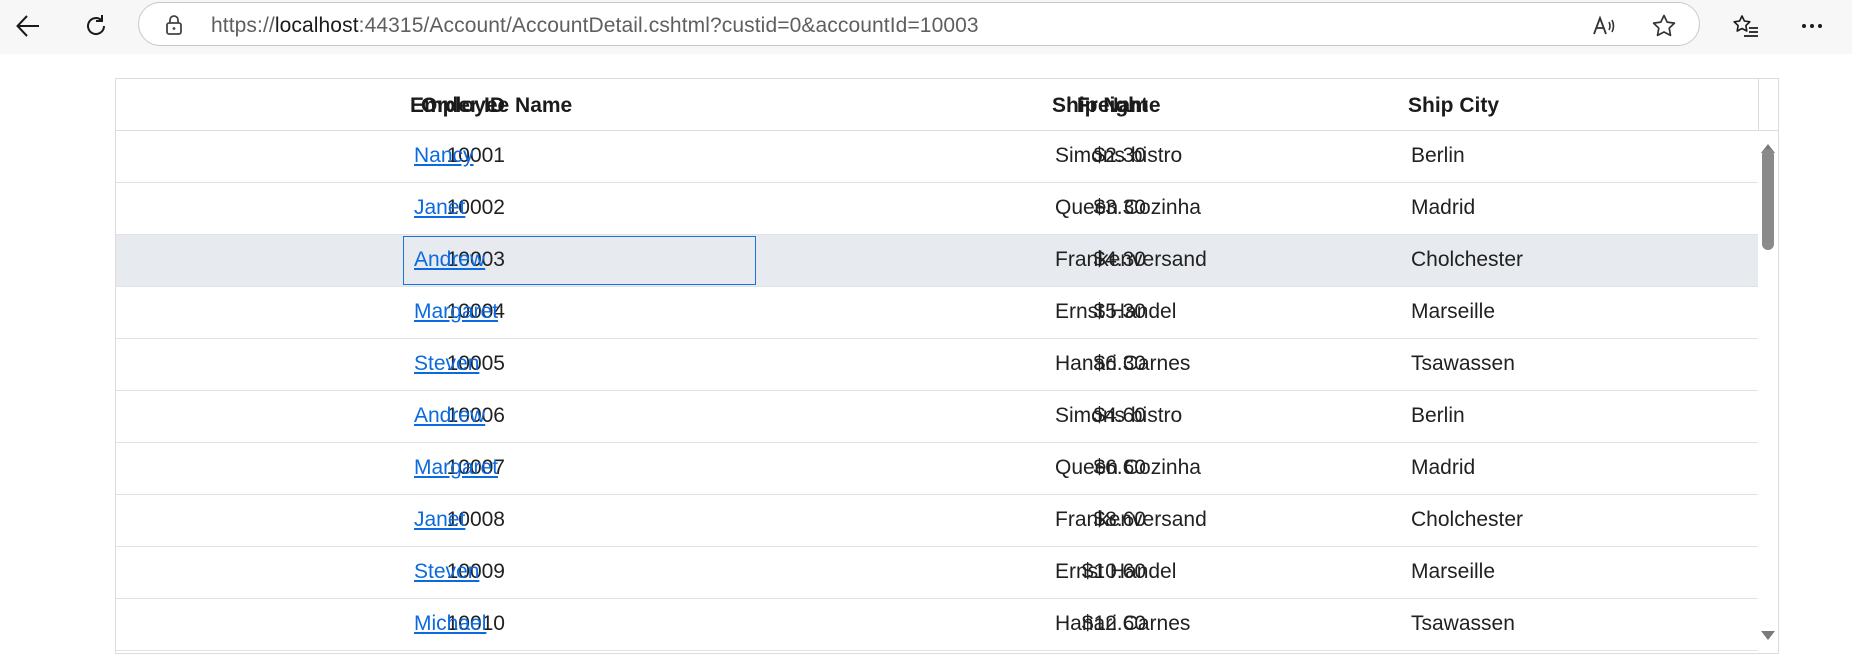 The image size is (1852, 661). I want to click on read-aloud-icon, so click(1604, 26).